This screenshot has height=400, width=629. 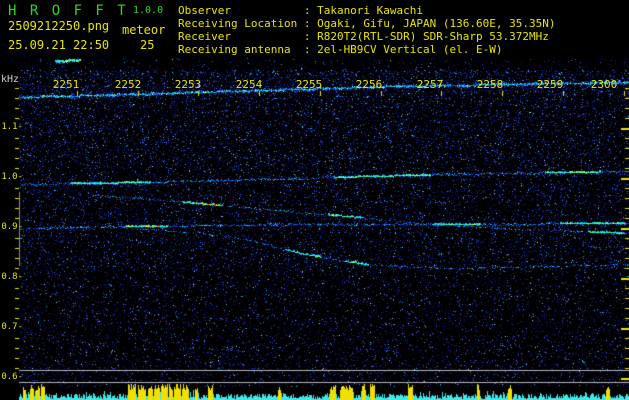 I want to click on station-info-row: Observer : Takanori Kawachi, so click(x=301, y=10).